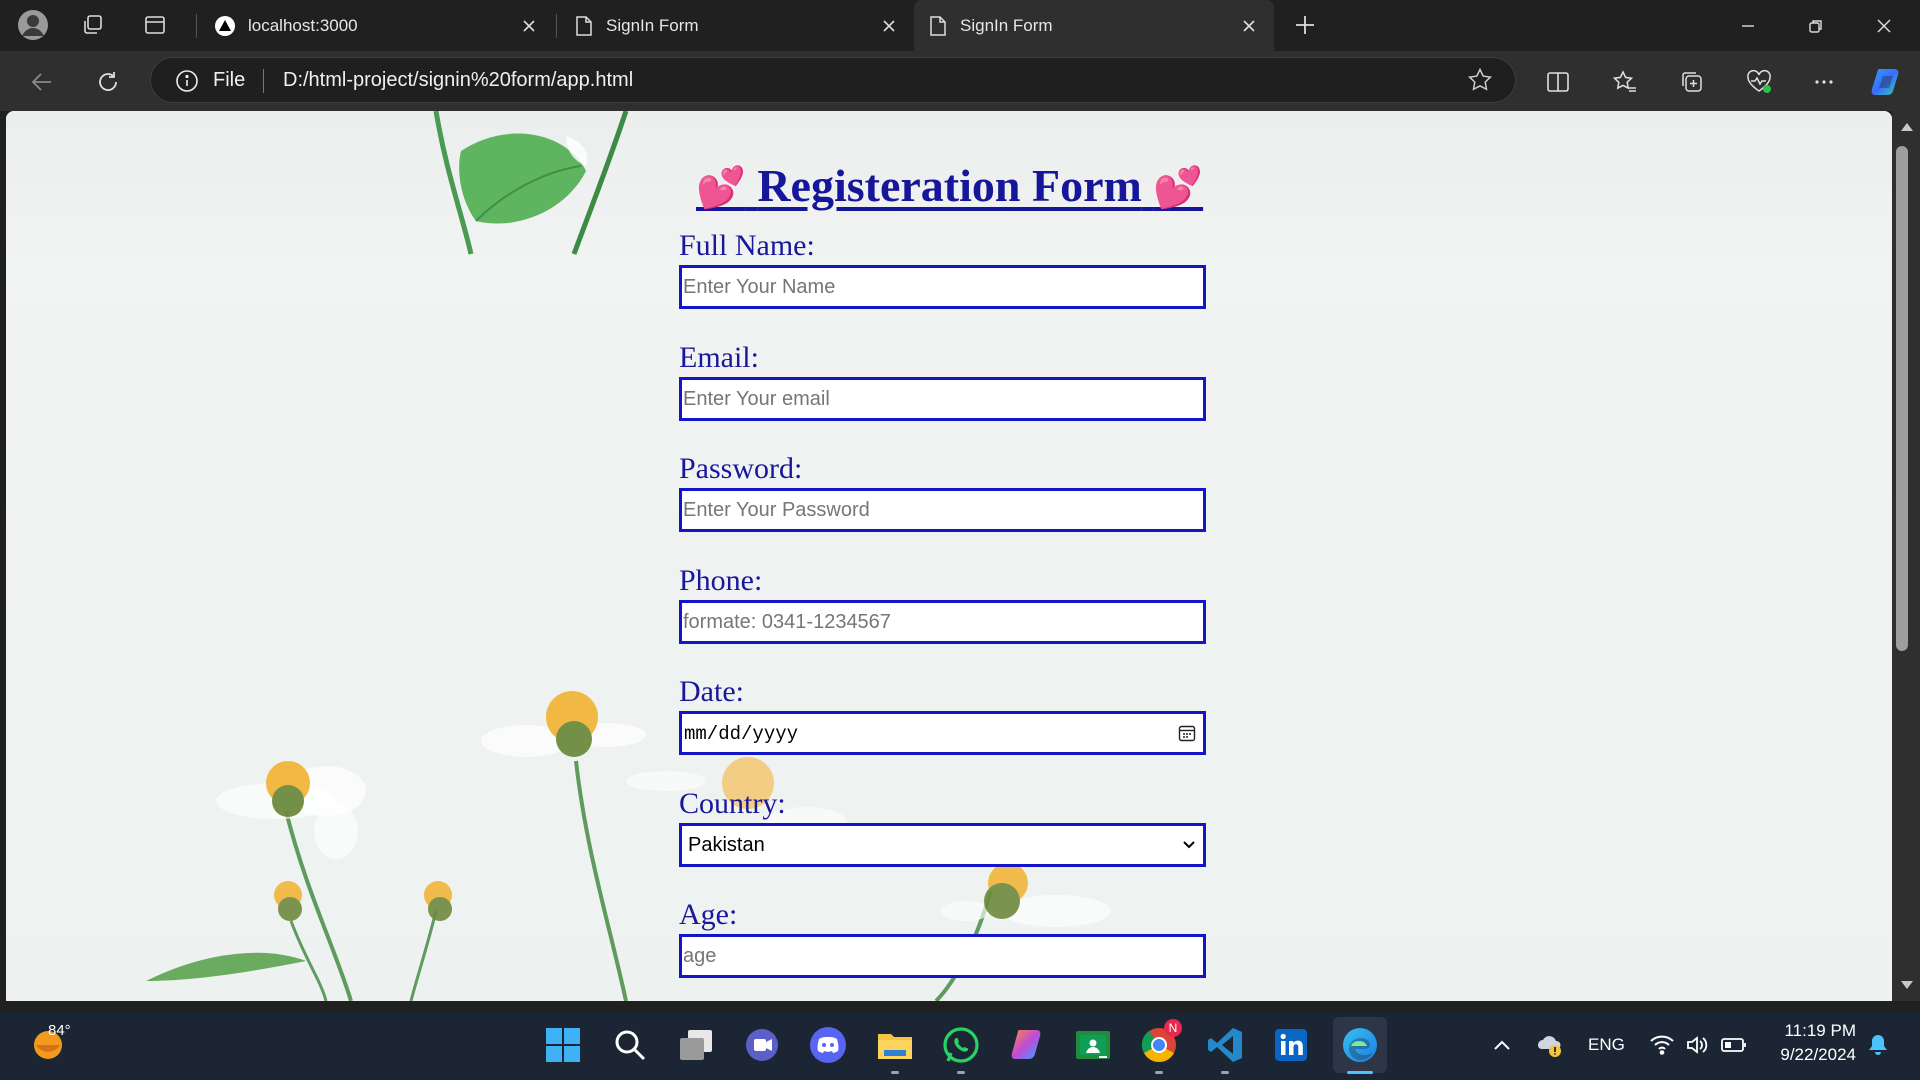  Describe the element at coordinates (942, 845) in the screenshot. I see `country-select: Pakistan` at that location.